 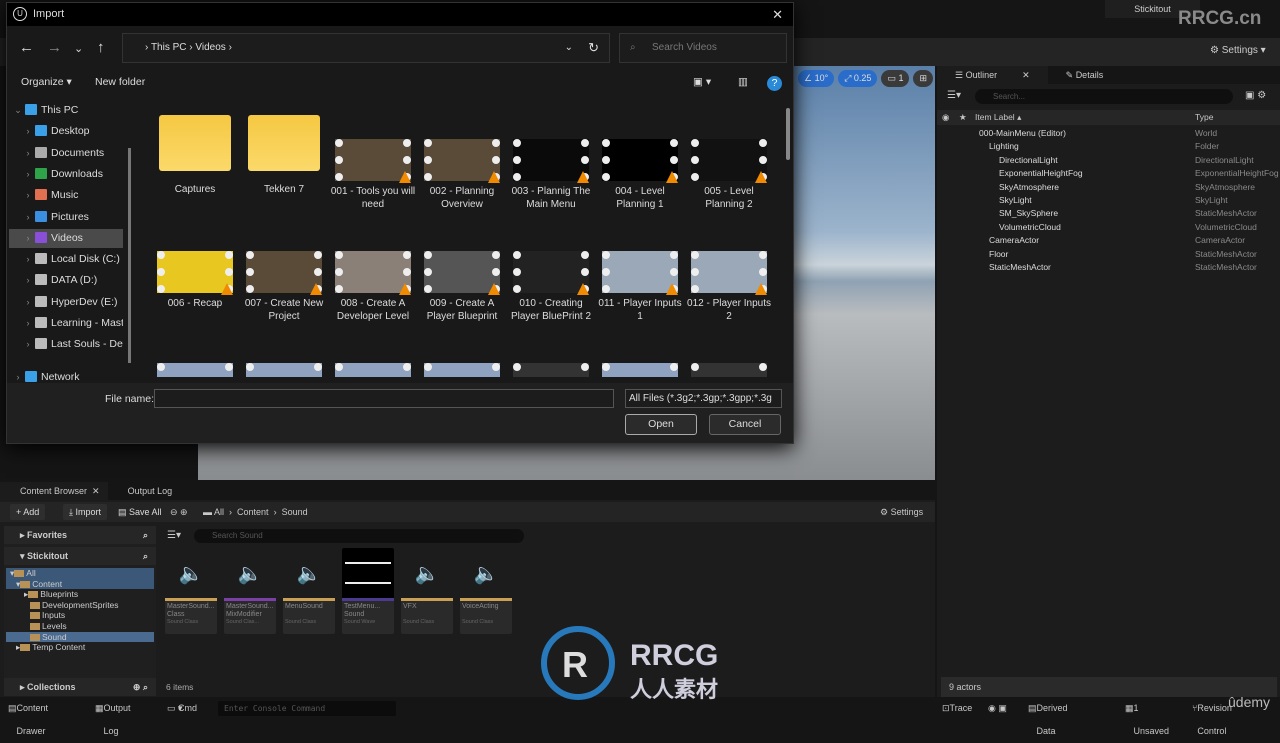 I want to click on history-back-icon: ⊖ ⊕, so click(x=179, y=512).